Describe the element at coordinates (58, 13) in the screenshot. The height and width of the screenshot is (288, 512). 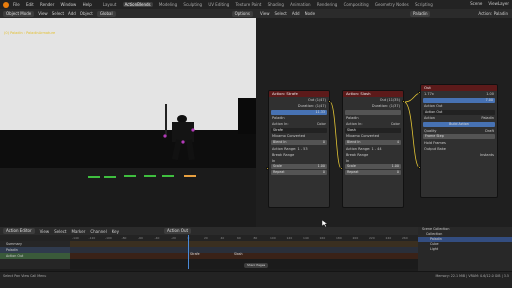
I see `vp-menu-select: Select` at that location.